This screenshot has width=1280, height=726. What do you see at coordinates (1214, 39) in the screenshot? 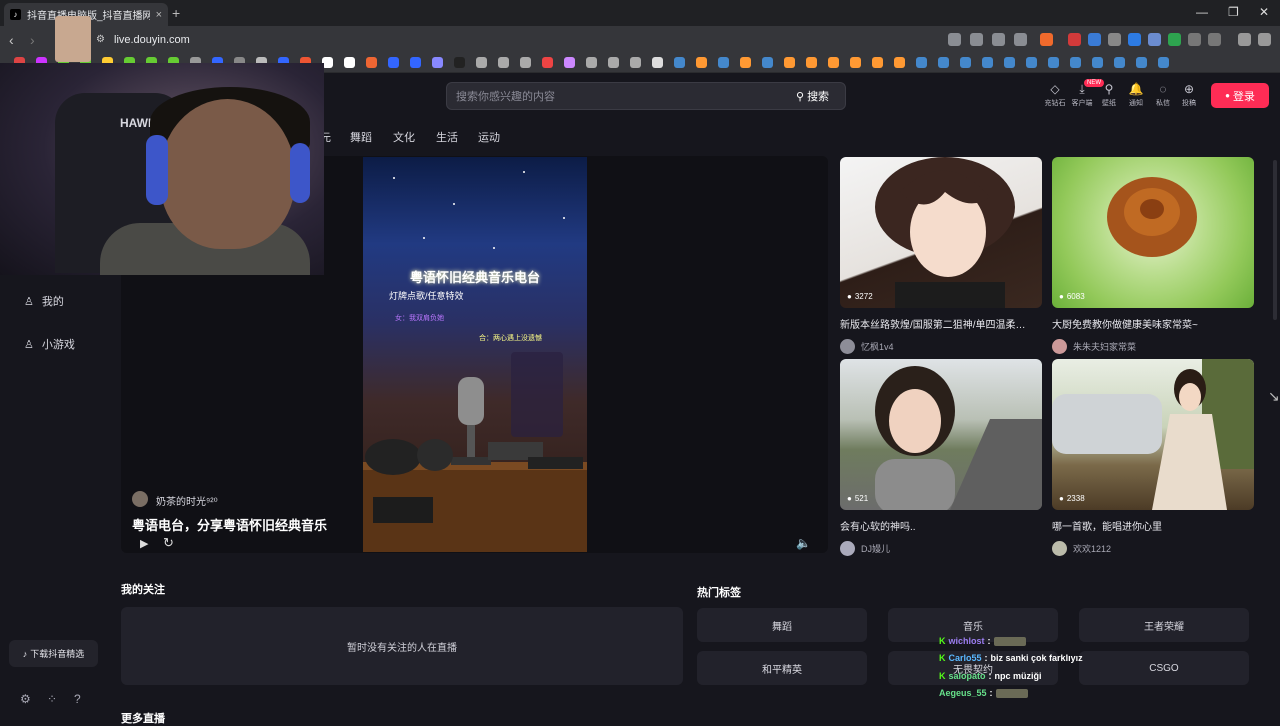
I see `sidebar-toggle-icon` at bounding box center [1214, 39].